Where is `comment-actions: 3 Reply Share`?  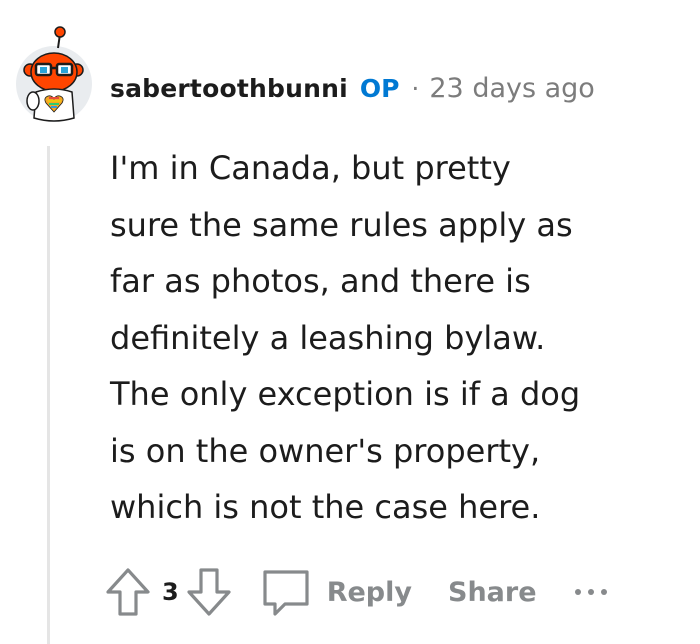
comment-actions: 3 Reply Share is located at coordinates (355, 592).